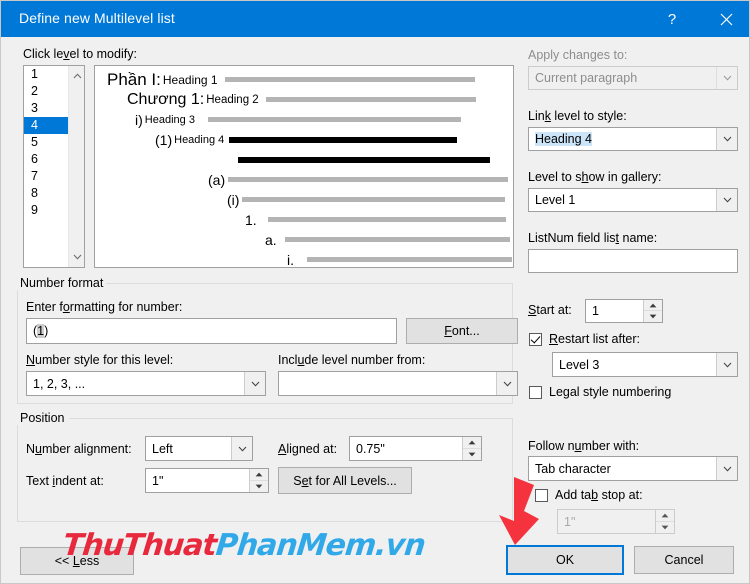 The width and height of the screenshot is (750, 584). I want to click on start-at-decrement-button, so click(653, 316).